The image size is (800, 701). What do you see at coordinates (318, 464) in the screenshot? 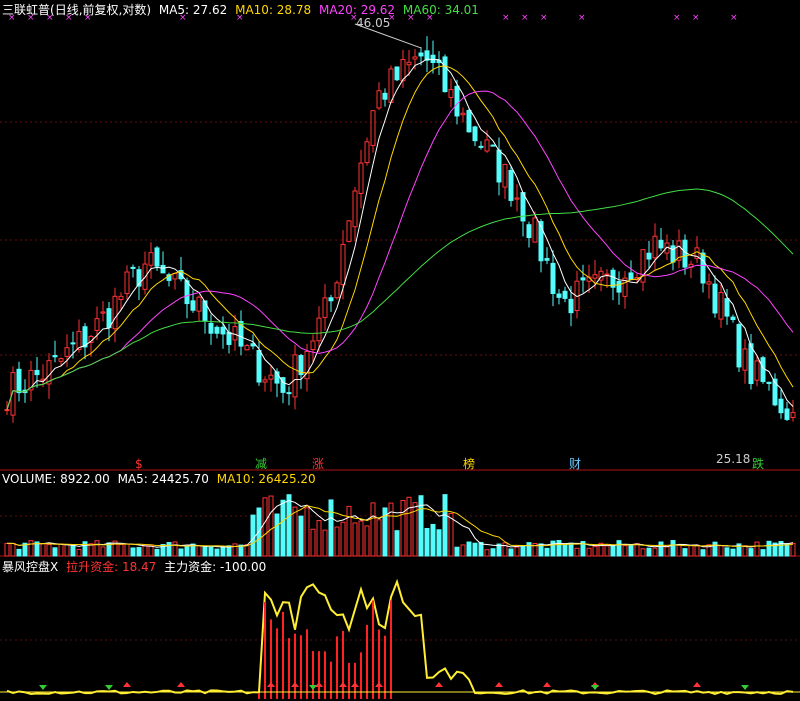
I see `signal-mark: 涨` at bounding box center [318, 464].